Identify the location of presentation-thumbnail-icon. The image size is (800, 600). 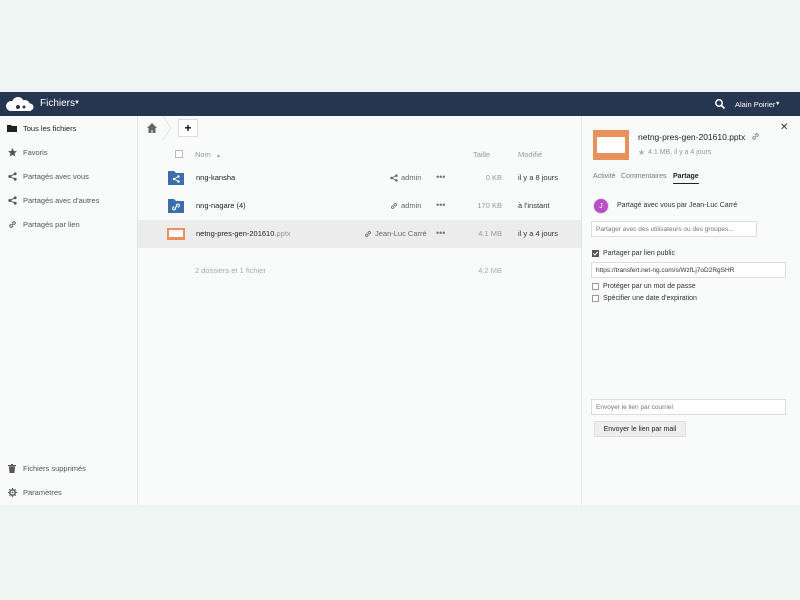
(611, 145).